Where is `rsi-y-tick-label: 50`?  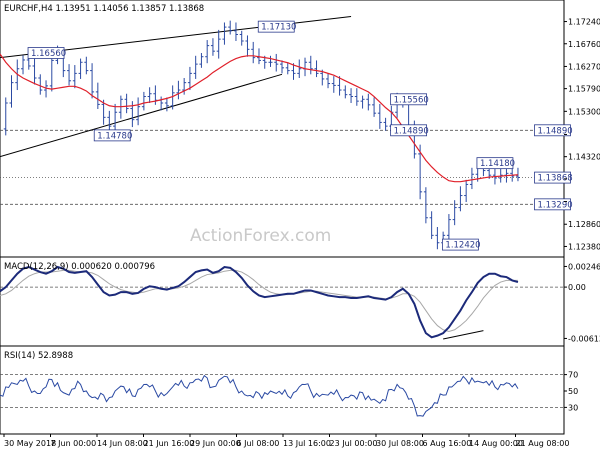
rsi-y-tick-label: 50 is located at coordinates (573, 391).